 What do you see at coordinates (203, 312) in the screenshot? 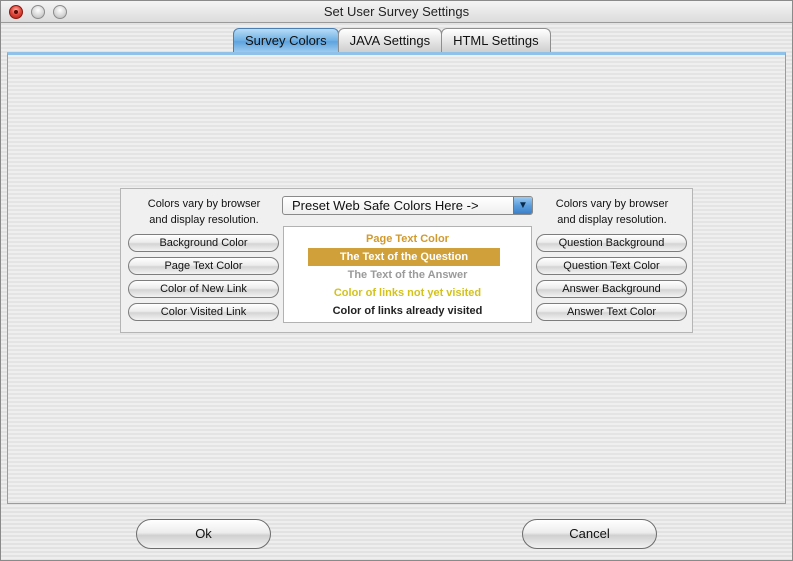
I see `visited-link-color-button: Color Visited Link` at bounding box center [203, 312].